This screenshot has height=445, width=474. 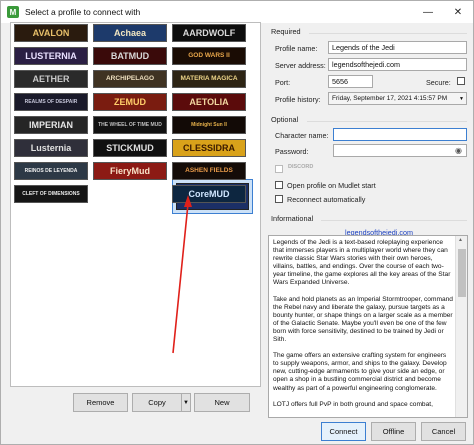 I want to click on copy-menu-arrow: ▼, so click(x=186, y=402).